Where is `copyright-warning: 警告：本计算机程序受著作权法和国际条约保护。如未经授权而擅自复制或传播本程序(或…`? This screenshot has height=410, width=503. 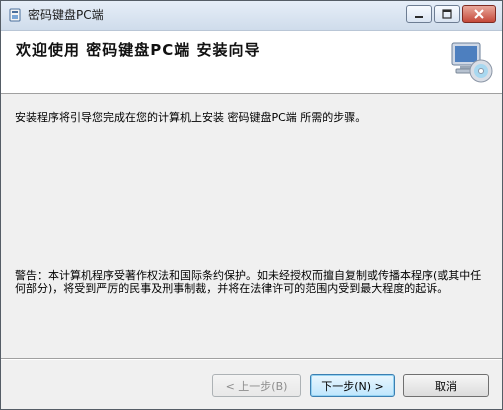
copyright-warning: 警告：本计算机程序受著作权法和国际条约保护。如未经授权而擅自复制或传播本程序(或… is located at coordinates (248, 282).